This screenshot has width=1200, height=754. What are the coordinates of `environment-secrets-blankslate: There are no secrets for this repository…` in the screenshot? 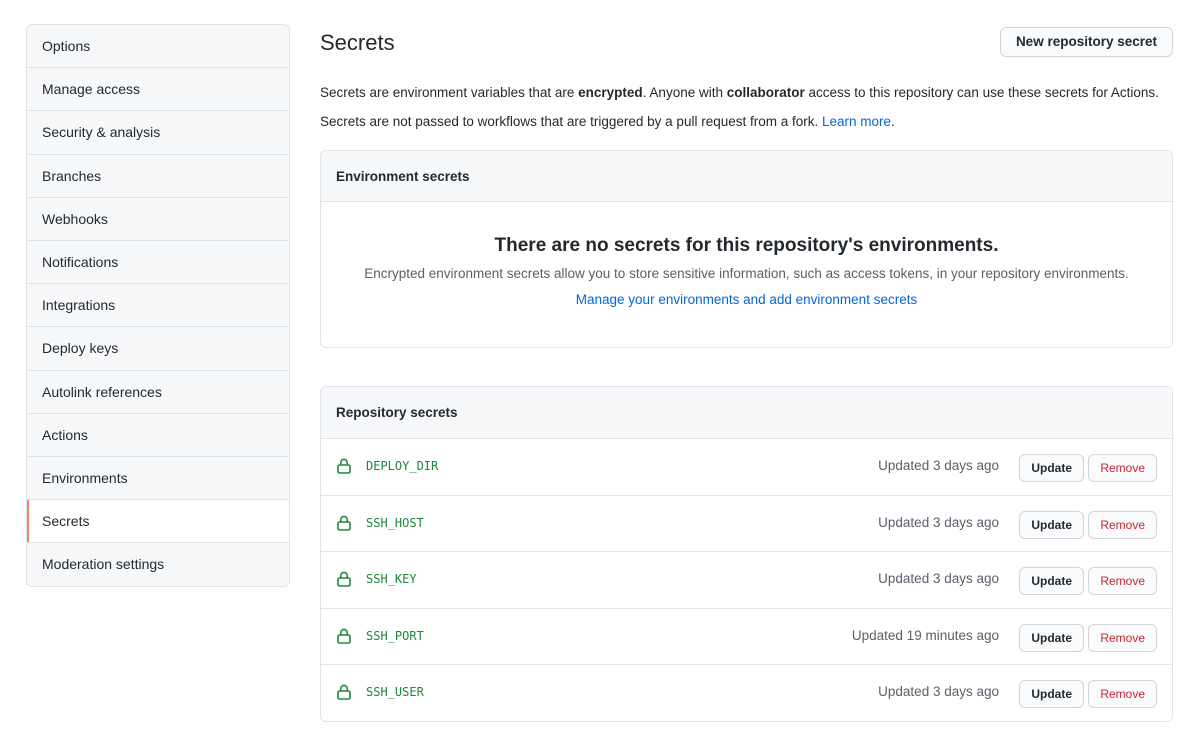 It's located at (746, 274).